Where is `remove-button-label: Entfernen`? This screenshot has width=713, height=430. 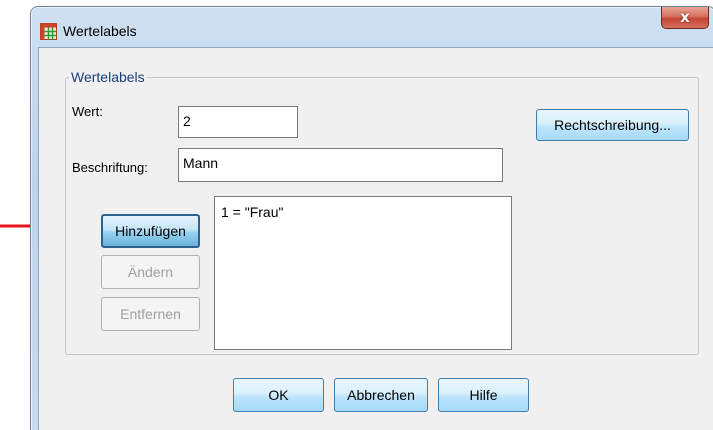 remove-button-label: Entfernen is located at coordinates (150, 314).